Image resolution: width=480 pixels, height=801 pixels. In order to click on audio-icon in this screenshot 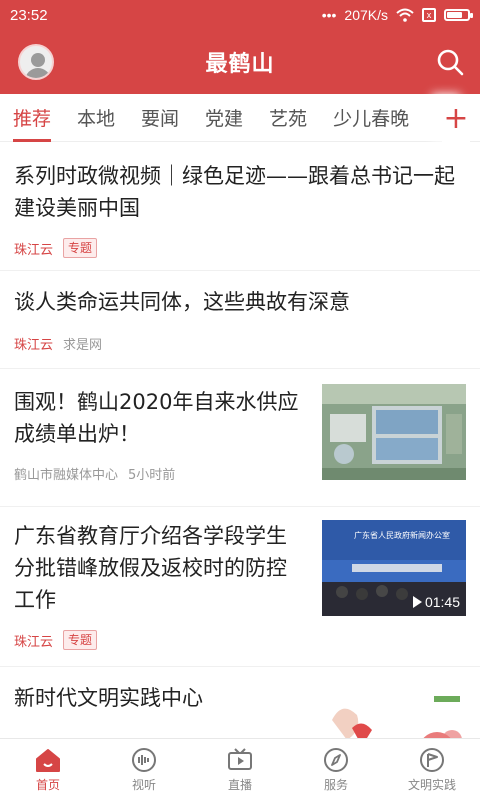, I will do `click(144, 760)`.